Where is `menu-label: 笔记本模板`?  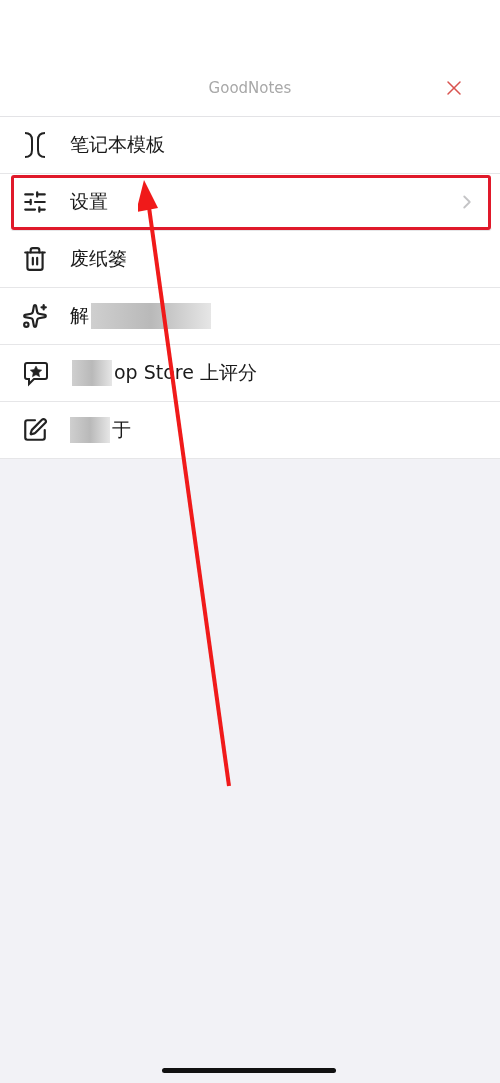 menu-label: 笔记本模板 is located at coordinates (117, 144).